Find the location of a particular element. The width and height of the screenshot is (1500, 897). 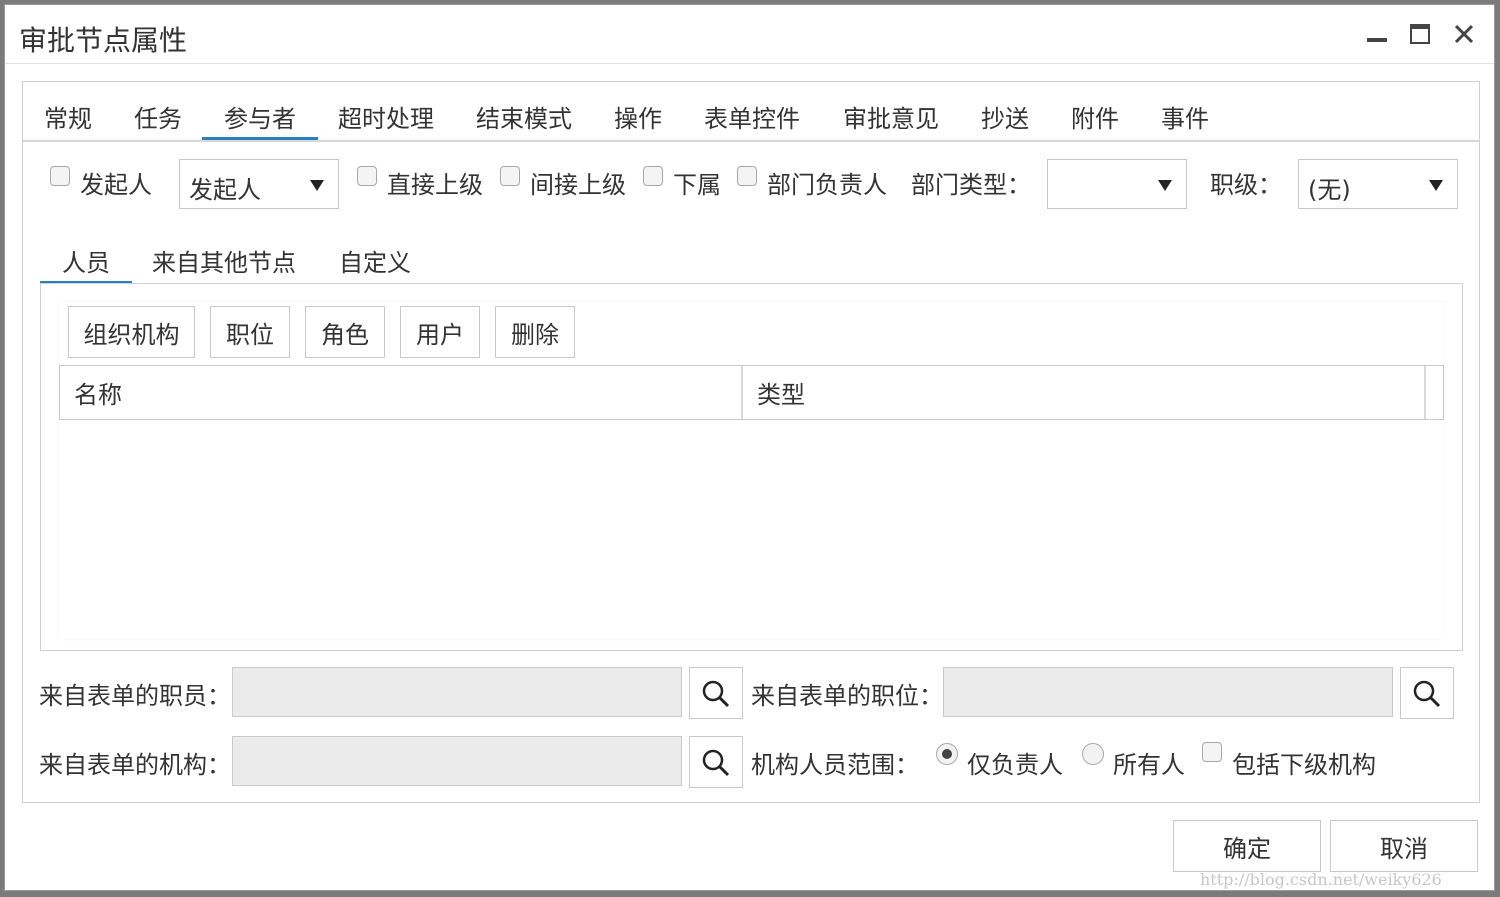

subtab-custom: 自定义 is located at coordinates (375, 260).